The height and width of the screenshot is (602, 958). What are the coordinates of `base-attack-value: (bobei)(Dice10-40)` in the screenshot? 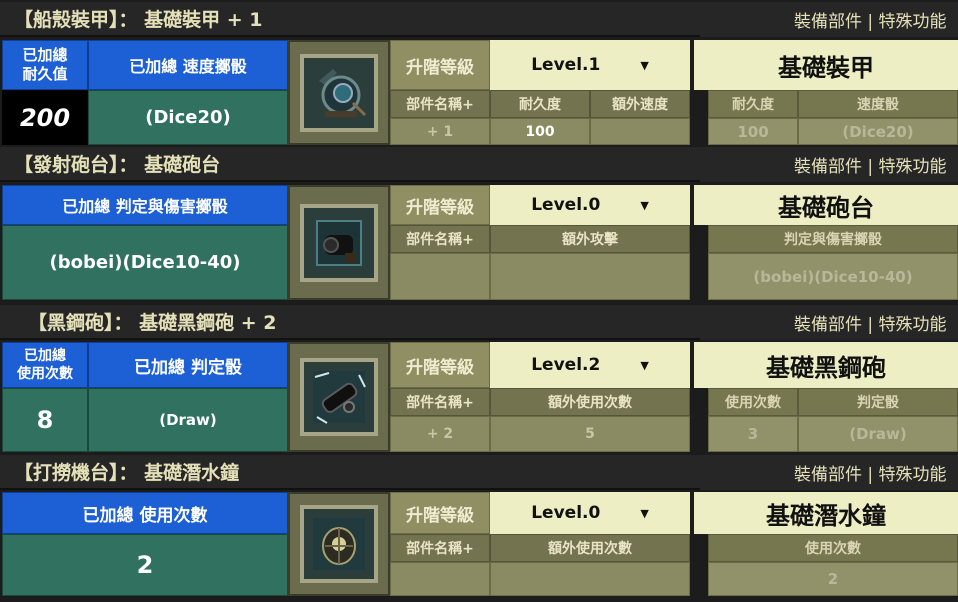 It's located at (833, 276).